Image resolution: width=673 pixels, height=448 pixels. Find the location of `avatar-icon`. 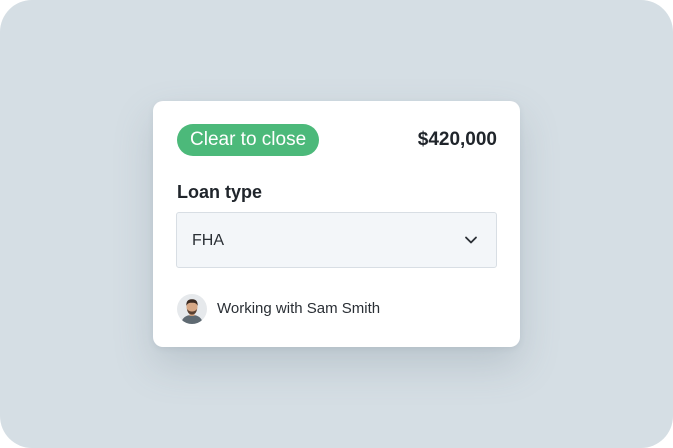

avatar-icon is located at coordinates (192, 308).